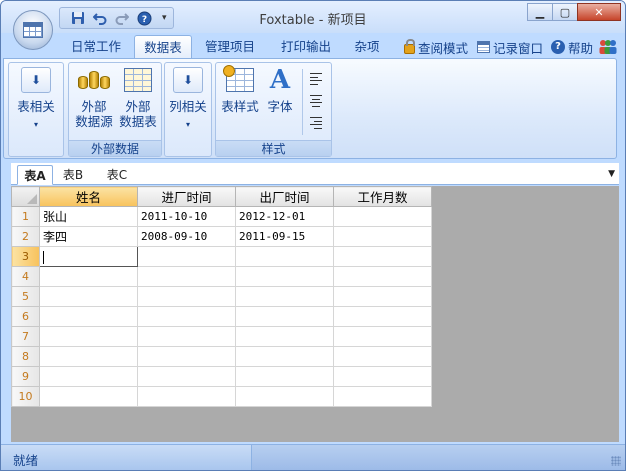 This screenshot has width=626, height=471. What do you see at coordinates (88, 216) in the screenshot?
I see `grid-cell: 张山` at bounding box center [88, 216].